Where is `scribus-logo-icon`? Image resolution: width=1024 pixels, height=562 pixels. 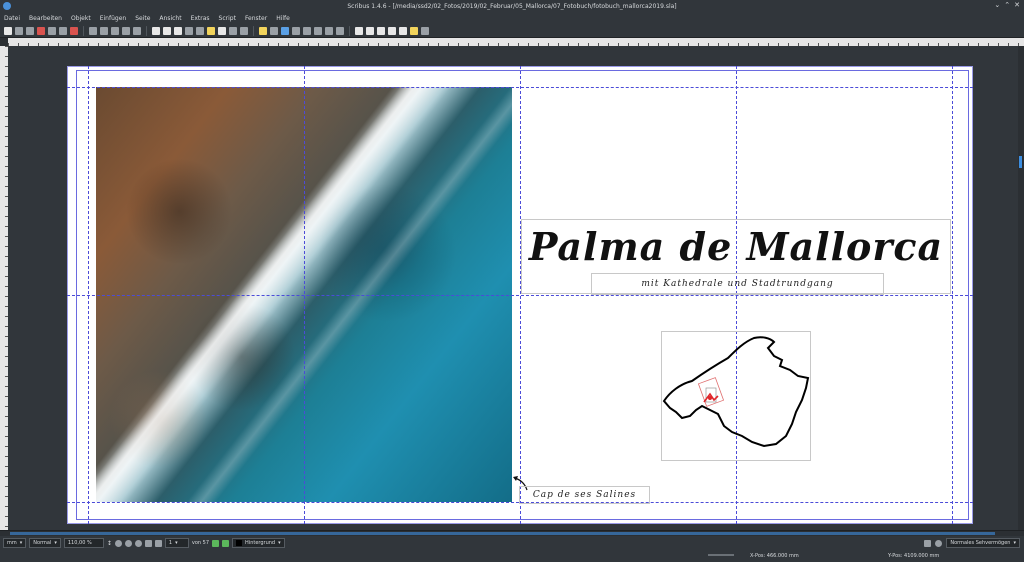
scribus-logo-icon is located at coordinates (7, 6).